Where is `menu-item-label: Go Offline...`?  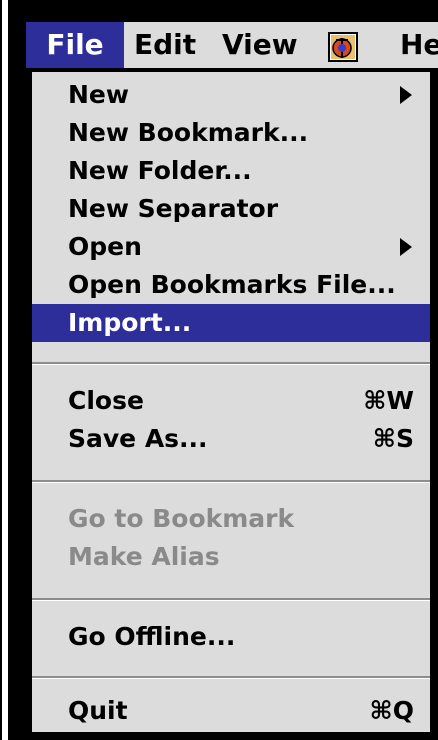 menu-item-label: Go Offline... is located at coordinates (152, 636).